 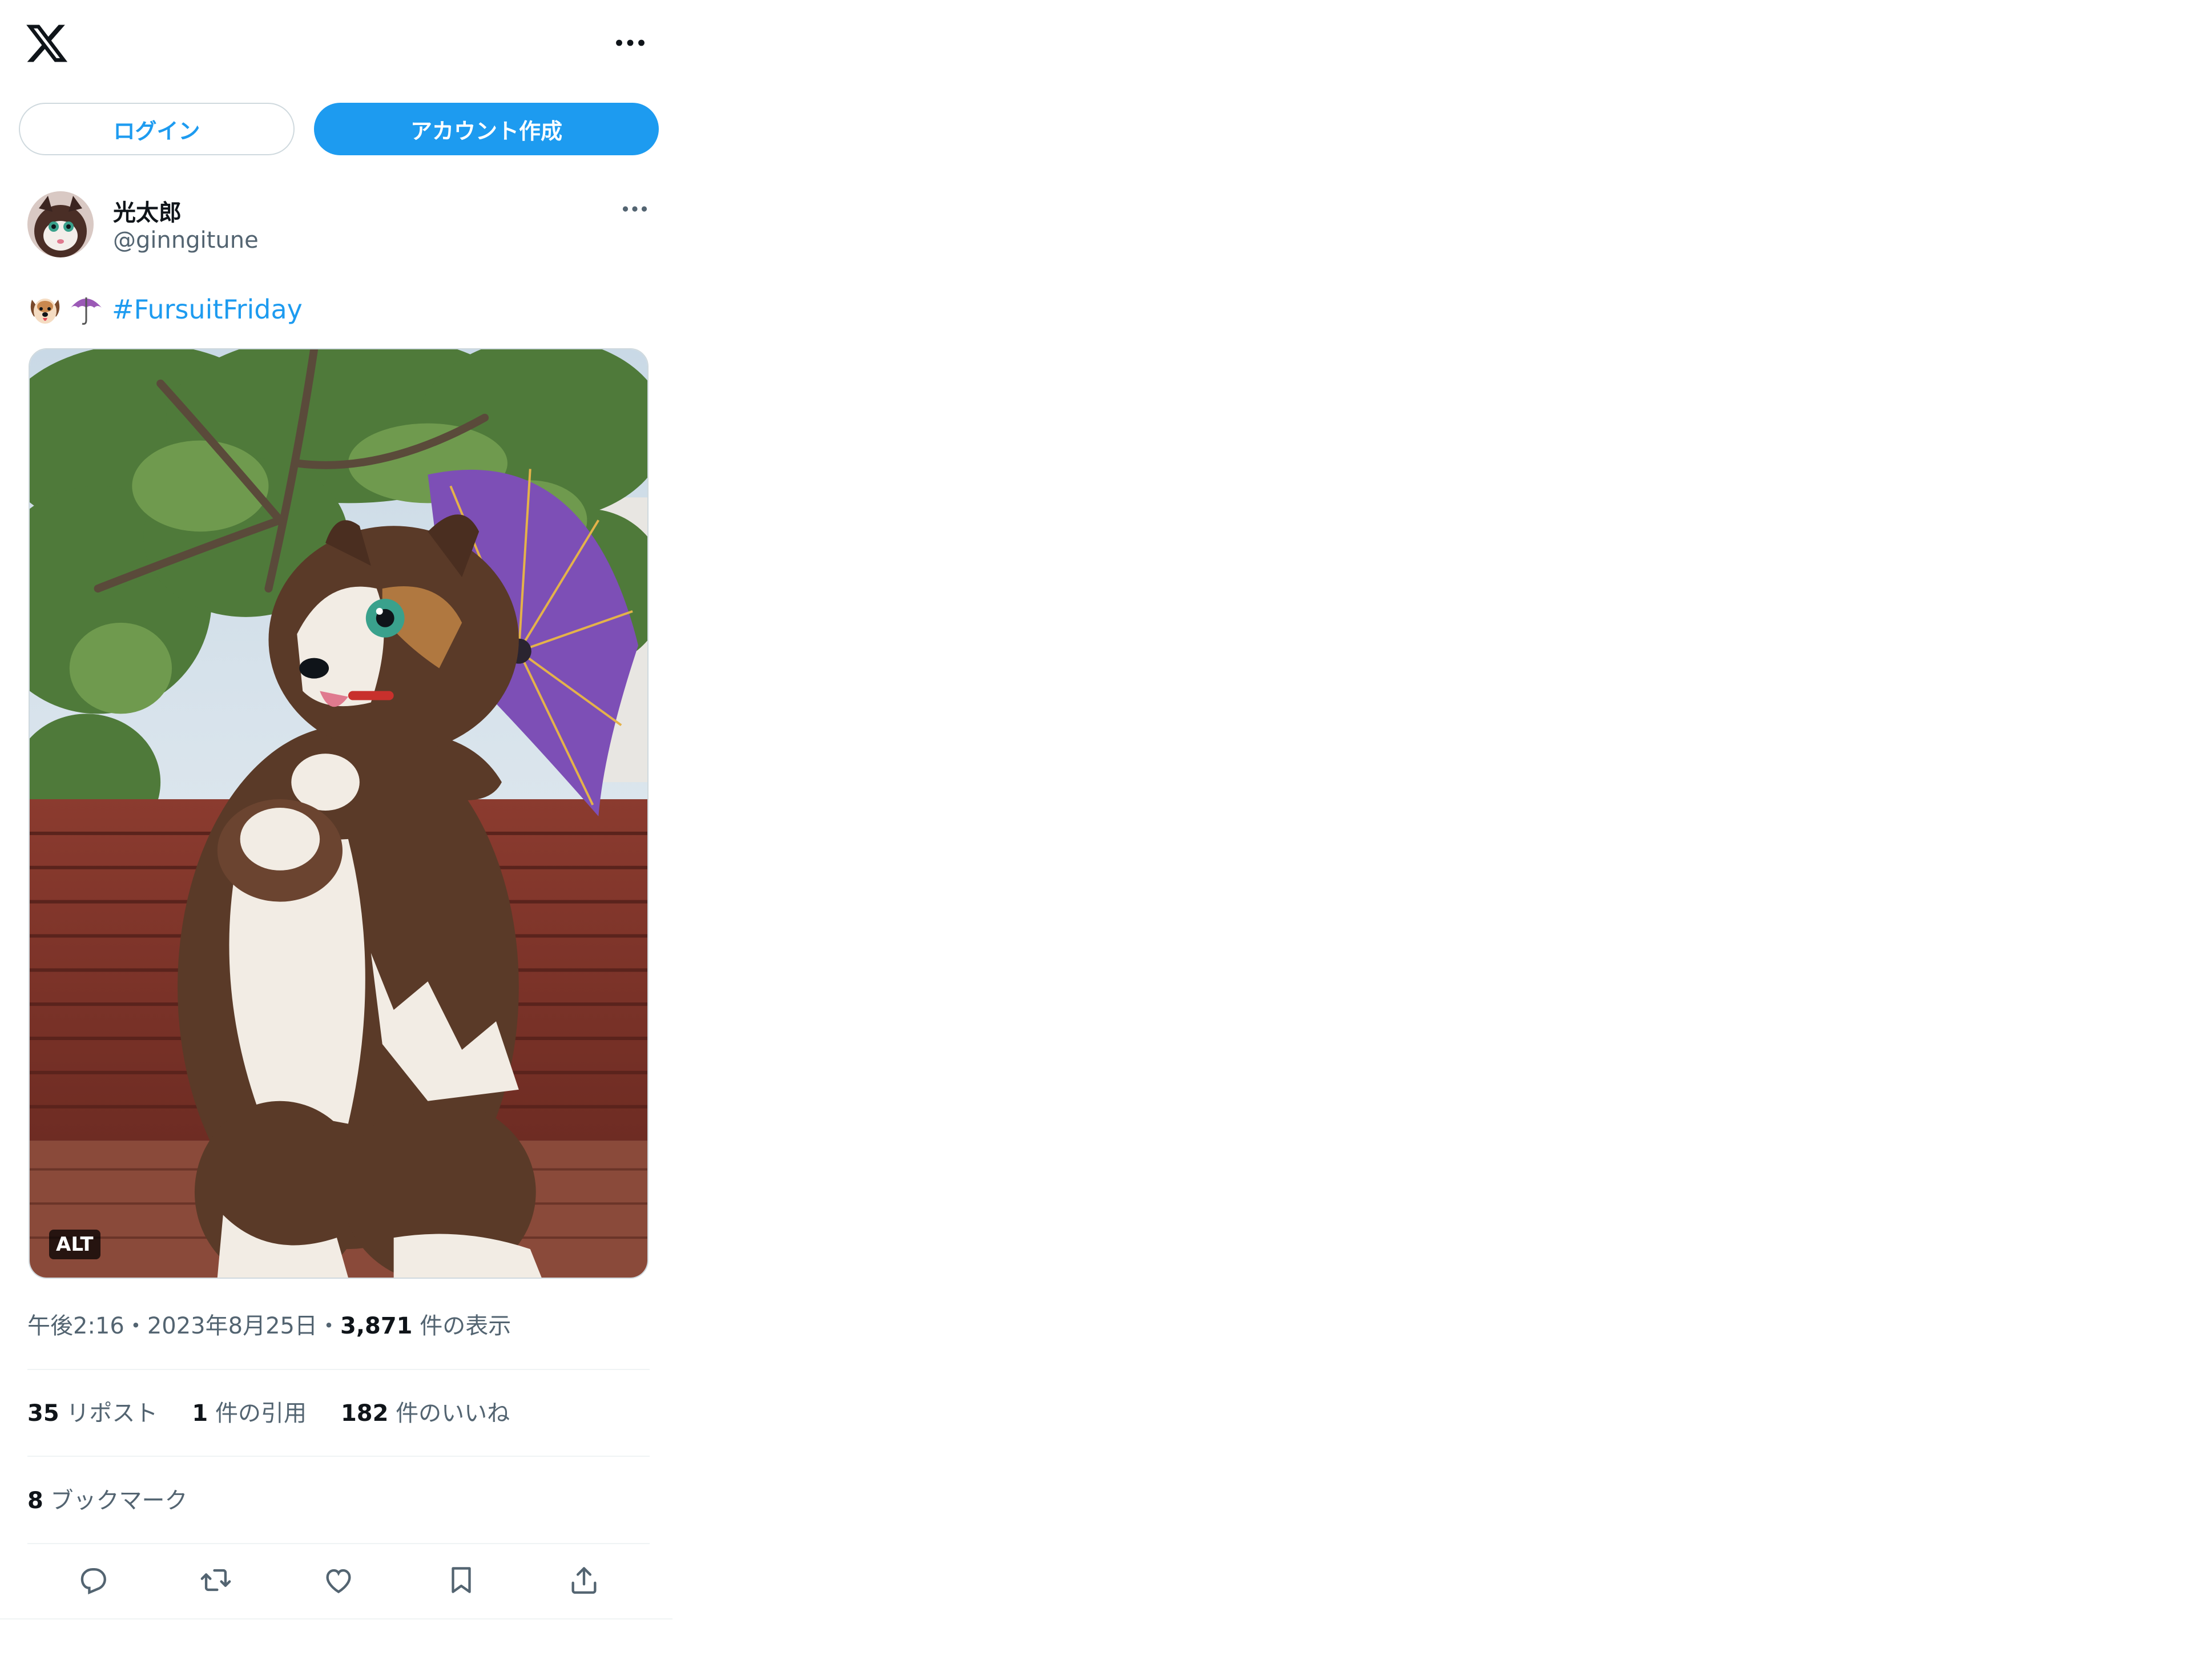 I want to click on signup-button: アカウント作成, so click(x=486, y=129).